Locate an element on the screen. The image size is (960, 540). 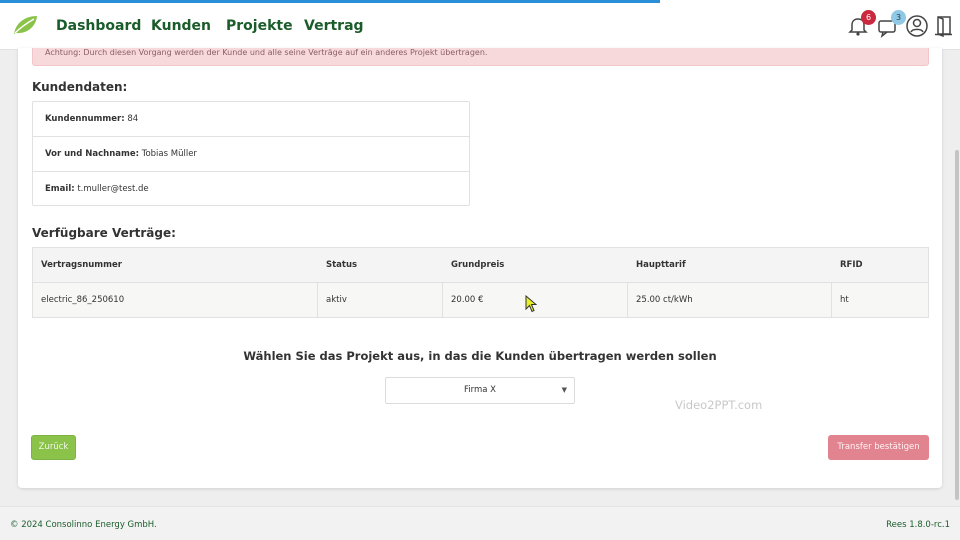
customer-name-value: Tobias Müller is located at coordinates (169, 154).